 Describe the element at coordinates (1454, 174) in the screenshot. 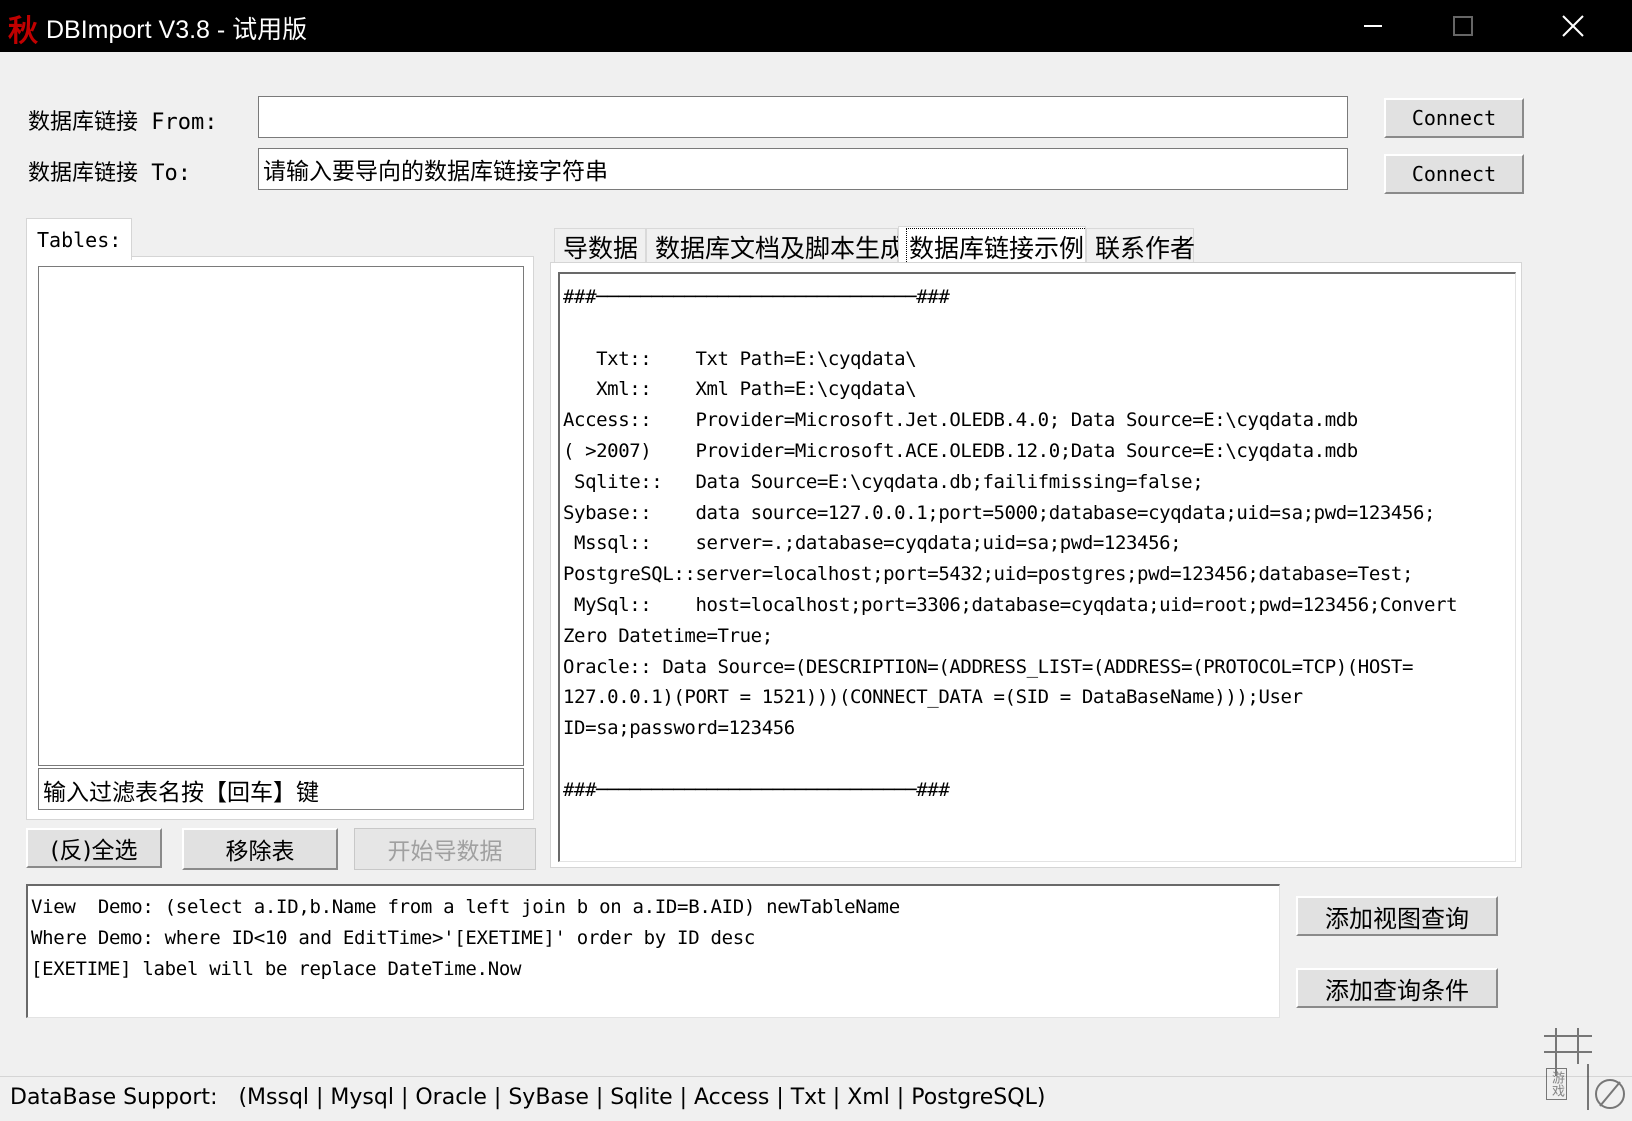

I see `connect-to-button: Connect` at that location.